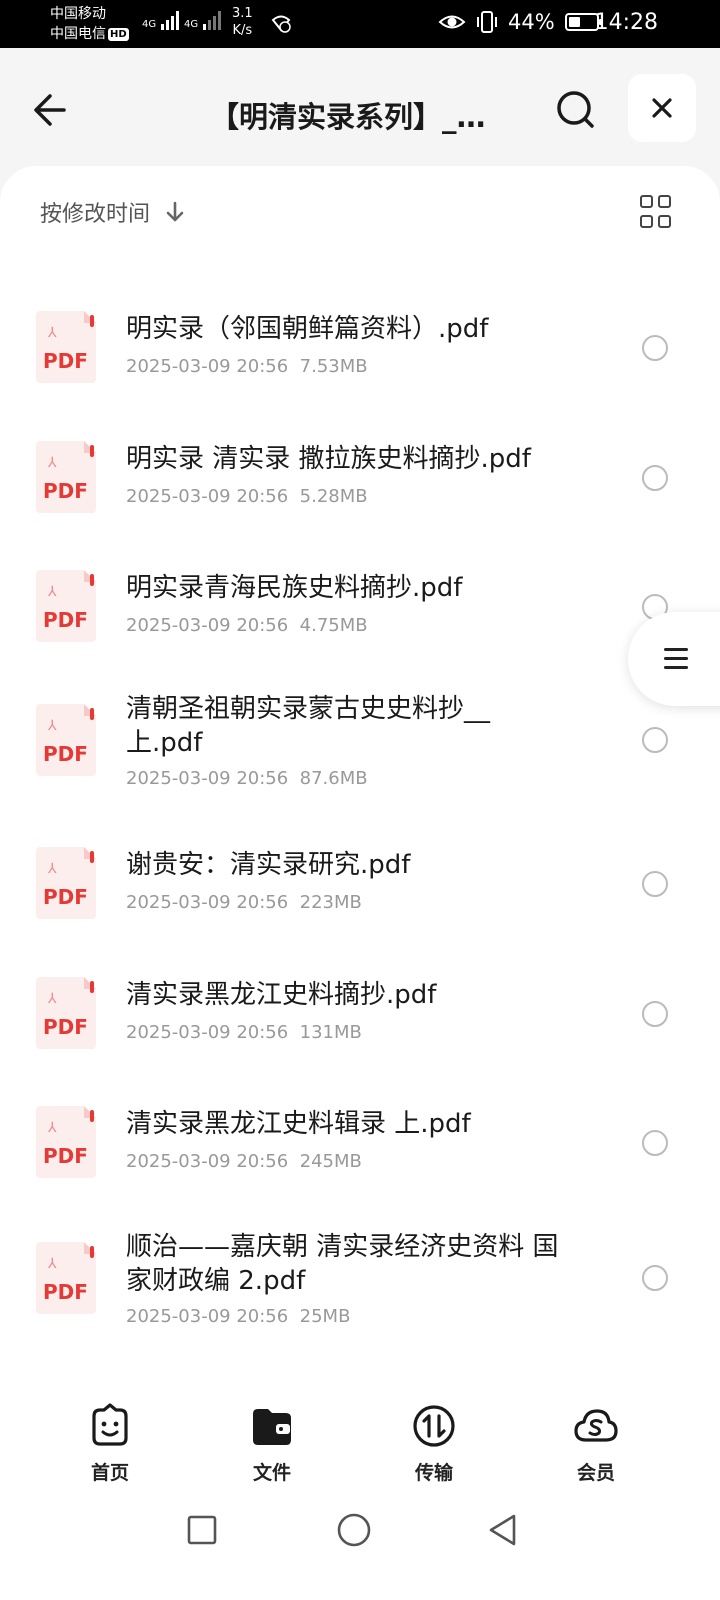  Describe the element at coordinates (360, 1445) in the screenshot. I see `bottom-navigation: 首页 文件 传输 会员` at that location.